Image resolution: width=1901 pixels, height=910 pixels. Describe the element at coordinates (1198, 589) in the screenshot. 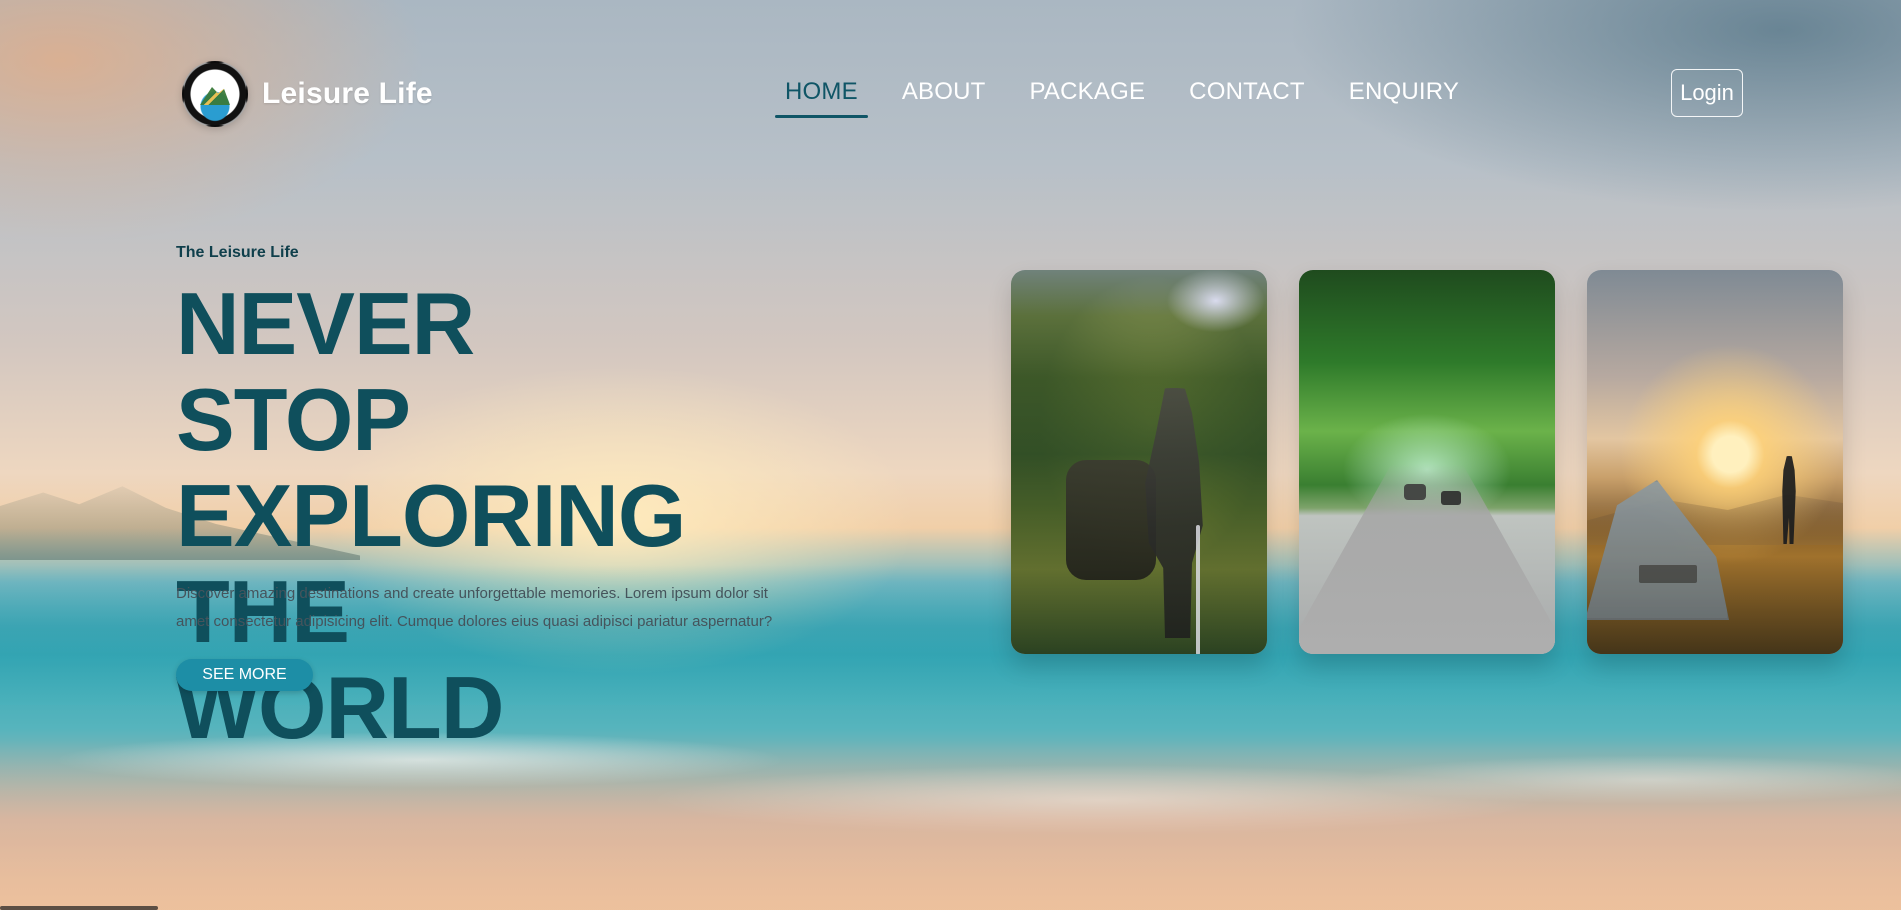

I see `trekking-pole` at that location.